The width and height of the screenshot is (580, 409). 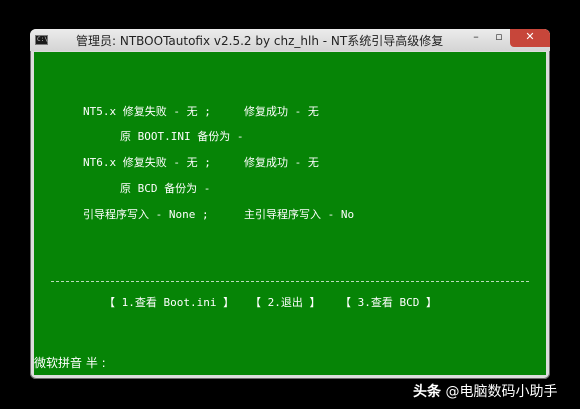 What do you see at coordinates (147, 162) in the screenshot?
I see `nt6-fail-status: NT6.x 修复失败 - 无 ;` at bounding box center [147, 162].